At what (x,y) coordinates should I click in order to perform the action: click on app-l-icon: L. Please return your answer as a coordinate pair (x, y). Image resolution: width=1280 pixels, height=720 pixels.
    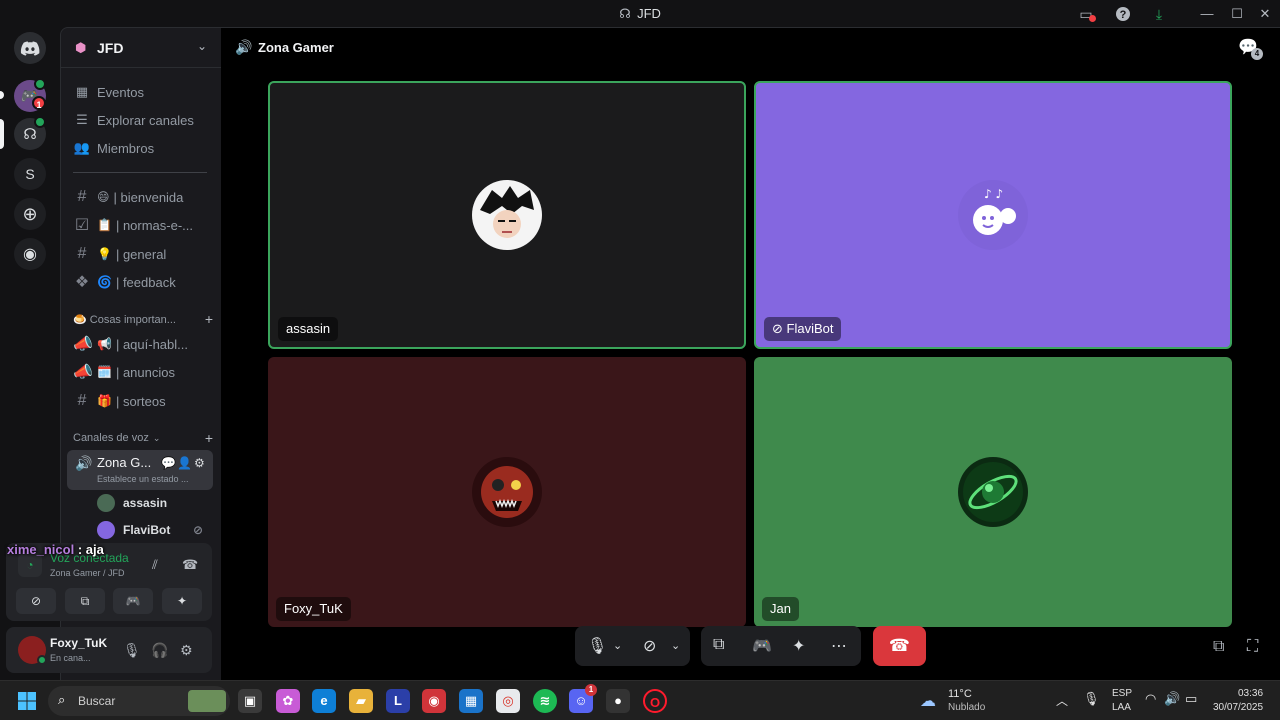
    Looking at the image, I should click on (398, 701).